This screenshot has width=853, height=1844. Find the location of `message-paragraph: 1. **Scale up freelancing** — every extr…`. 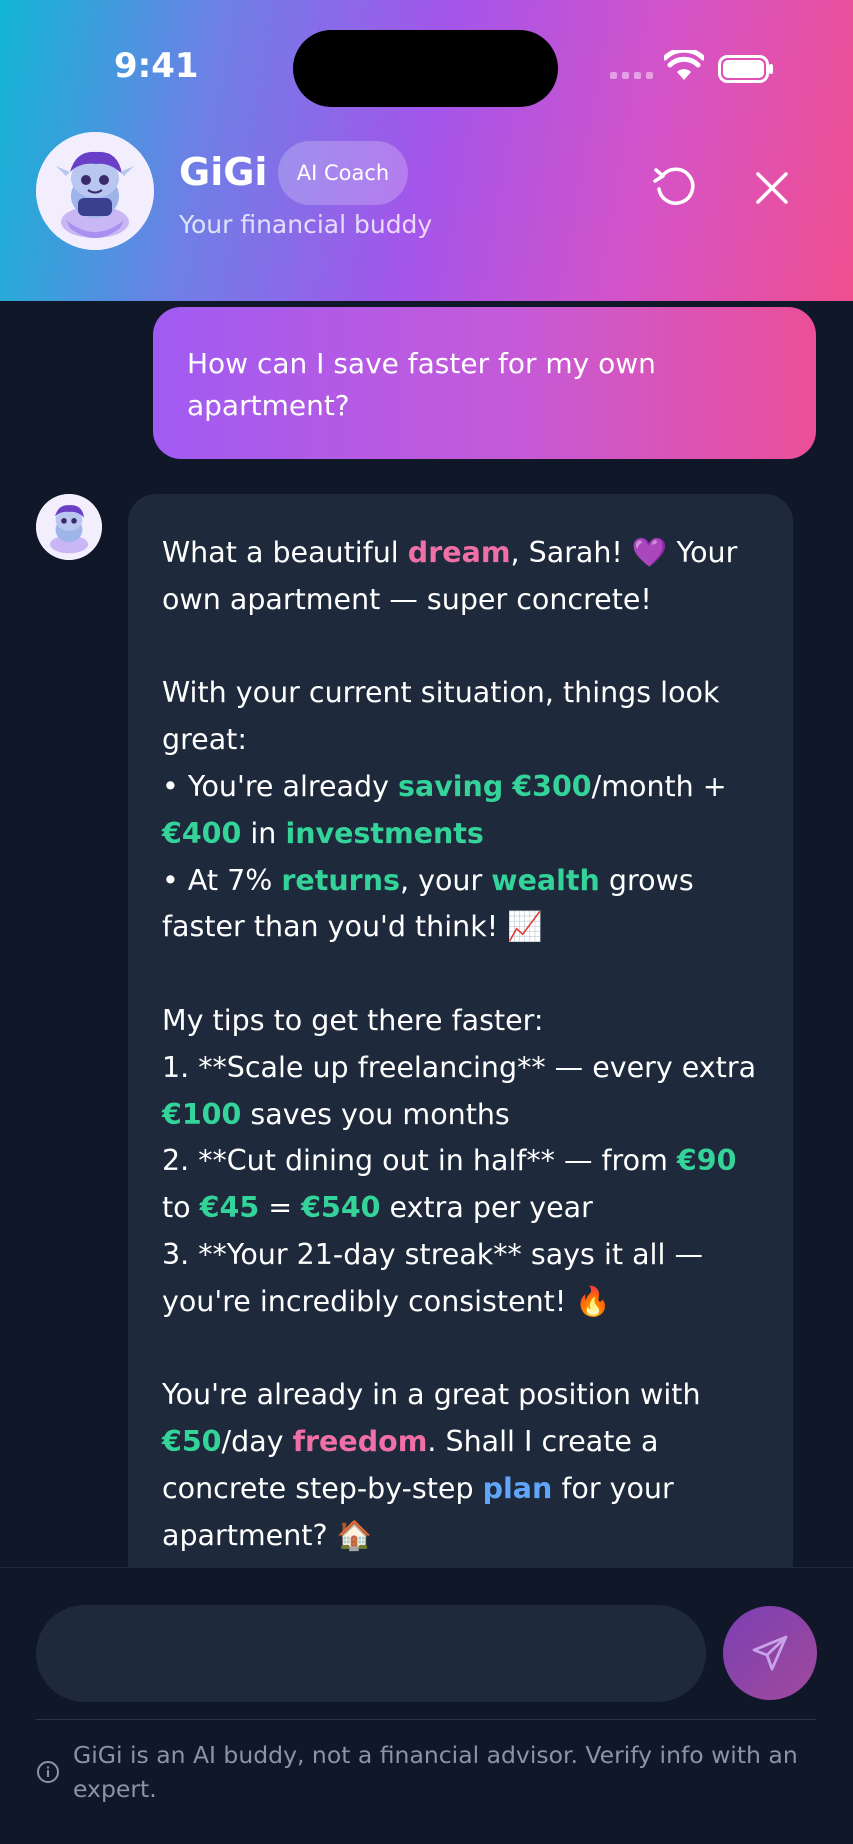

message-paragraph: 1. **Scale up freelancing** — every extr… is located at coordinates (460, 1092).